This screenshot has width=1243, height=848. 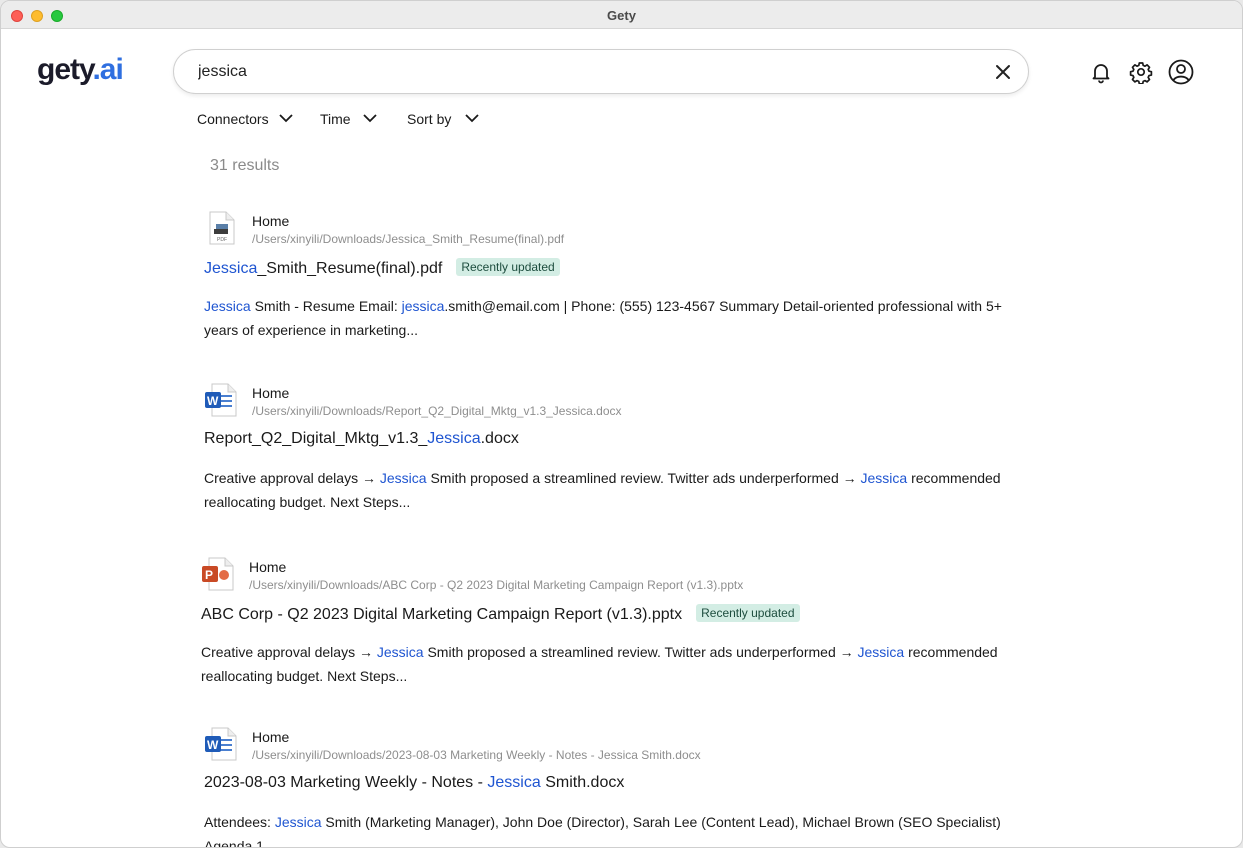 I want to click on user-profile-icon, so click(x=1181, y=72).